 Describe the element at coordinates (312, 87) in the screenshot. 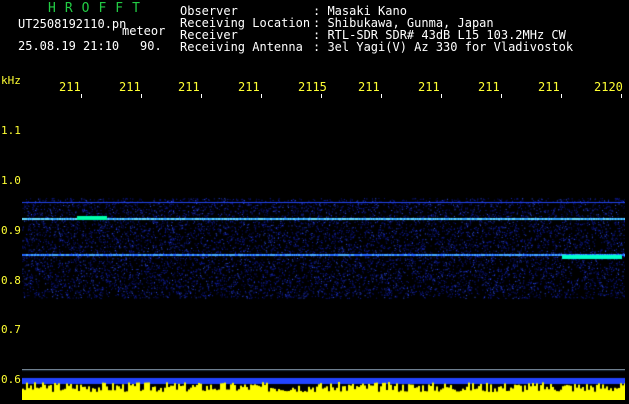

I see `x-tick: 2115` at that location.